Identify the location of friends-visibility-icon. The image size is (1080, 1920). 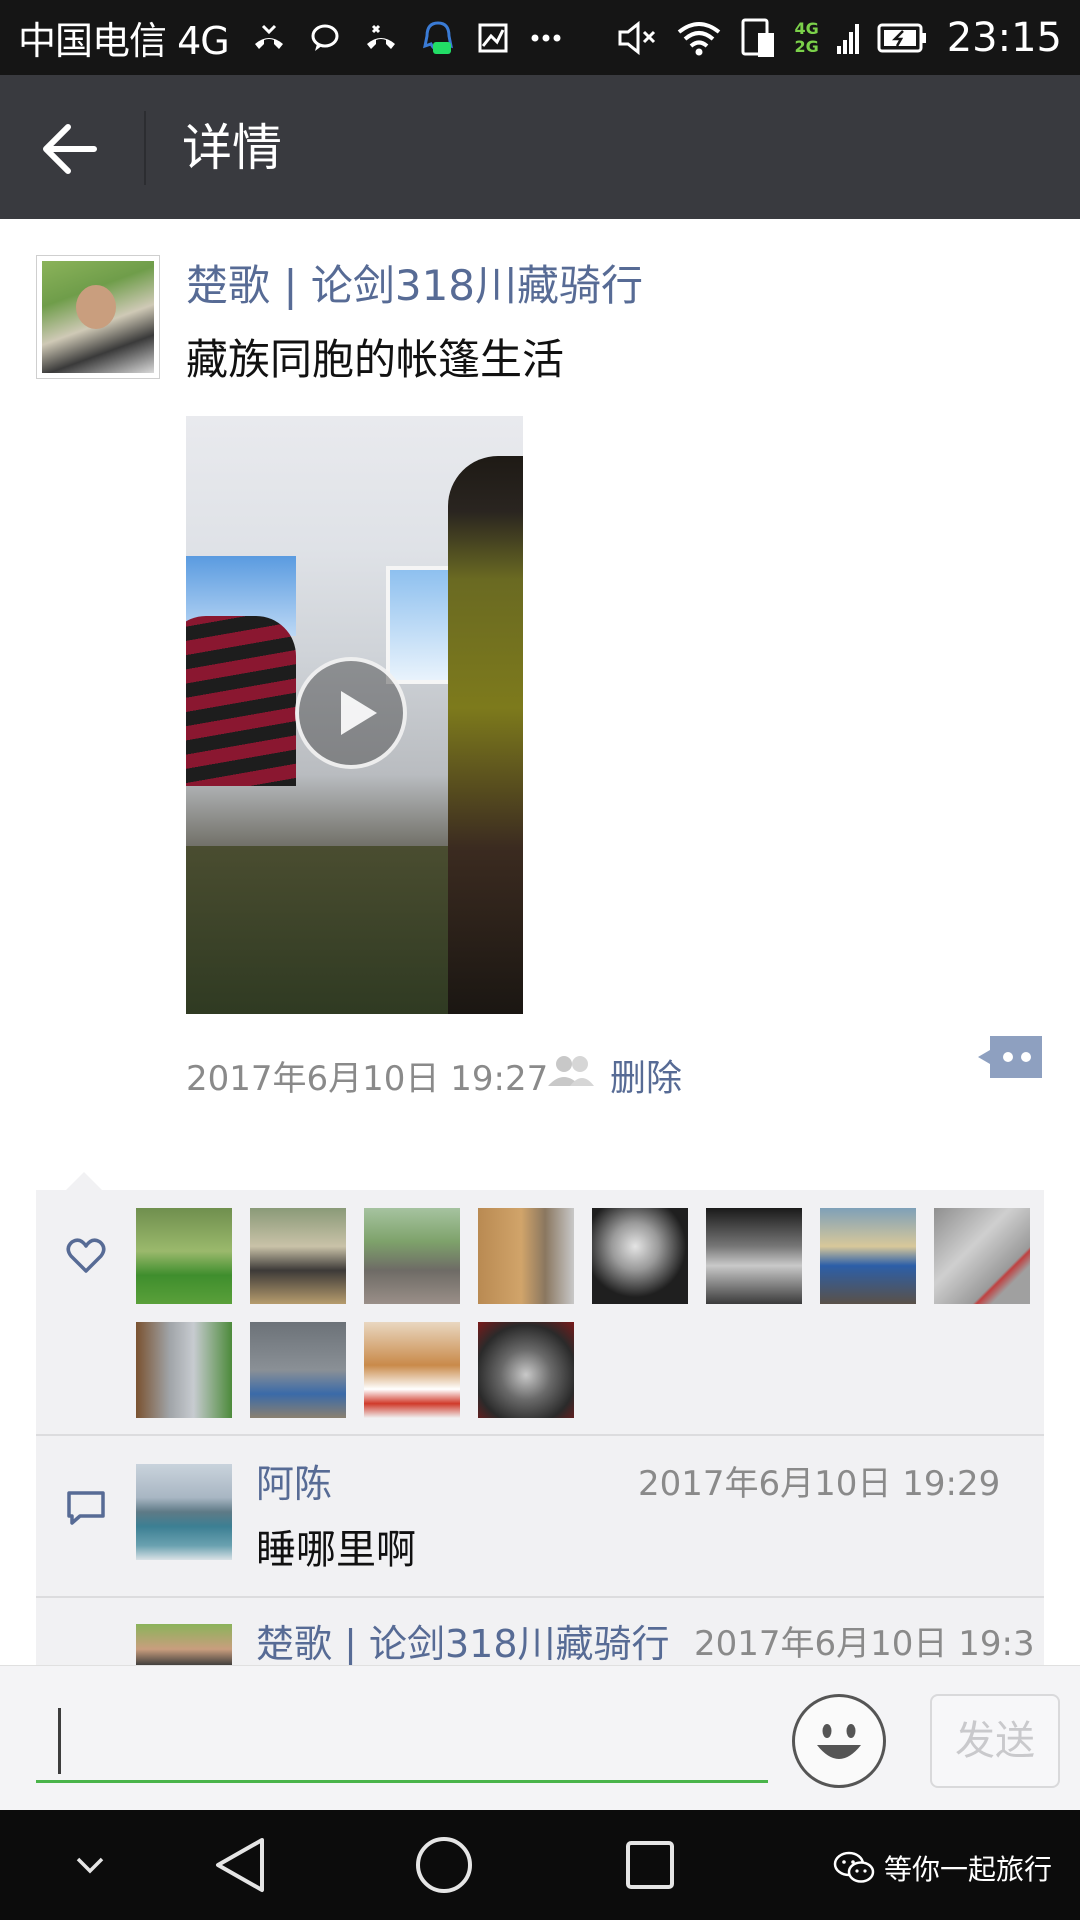
(571, 1071).